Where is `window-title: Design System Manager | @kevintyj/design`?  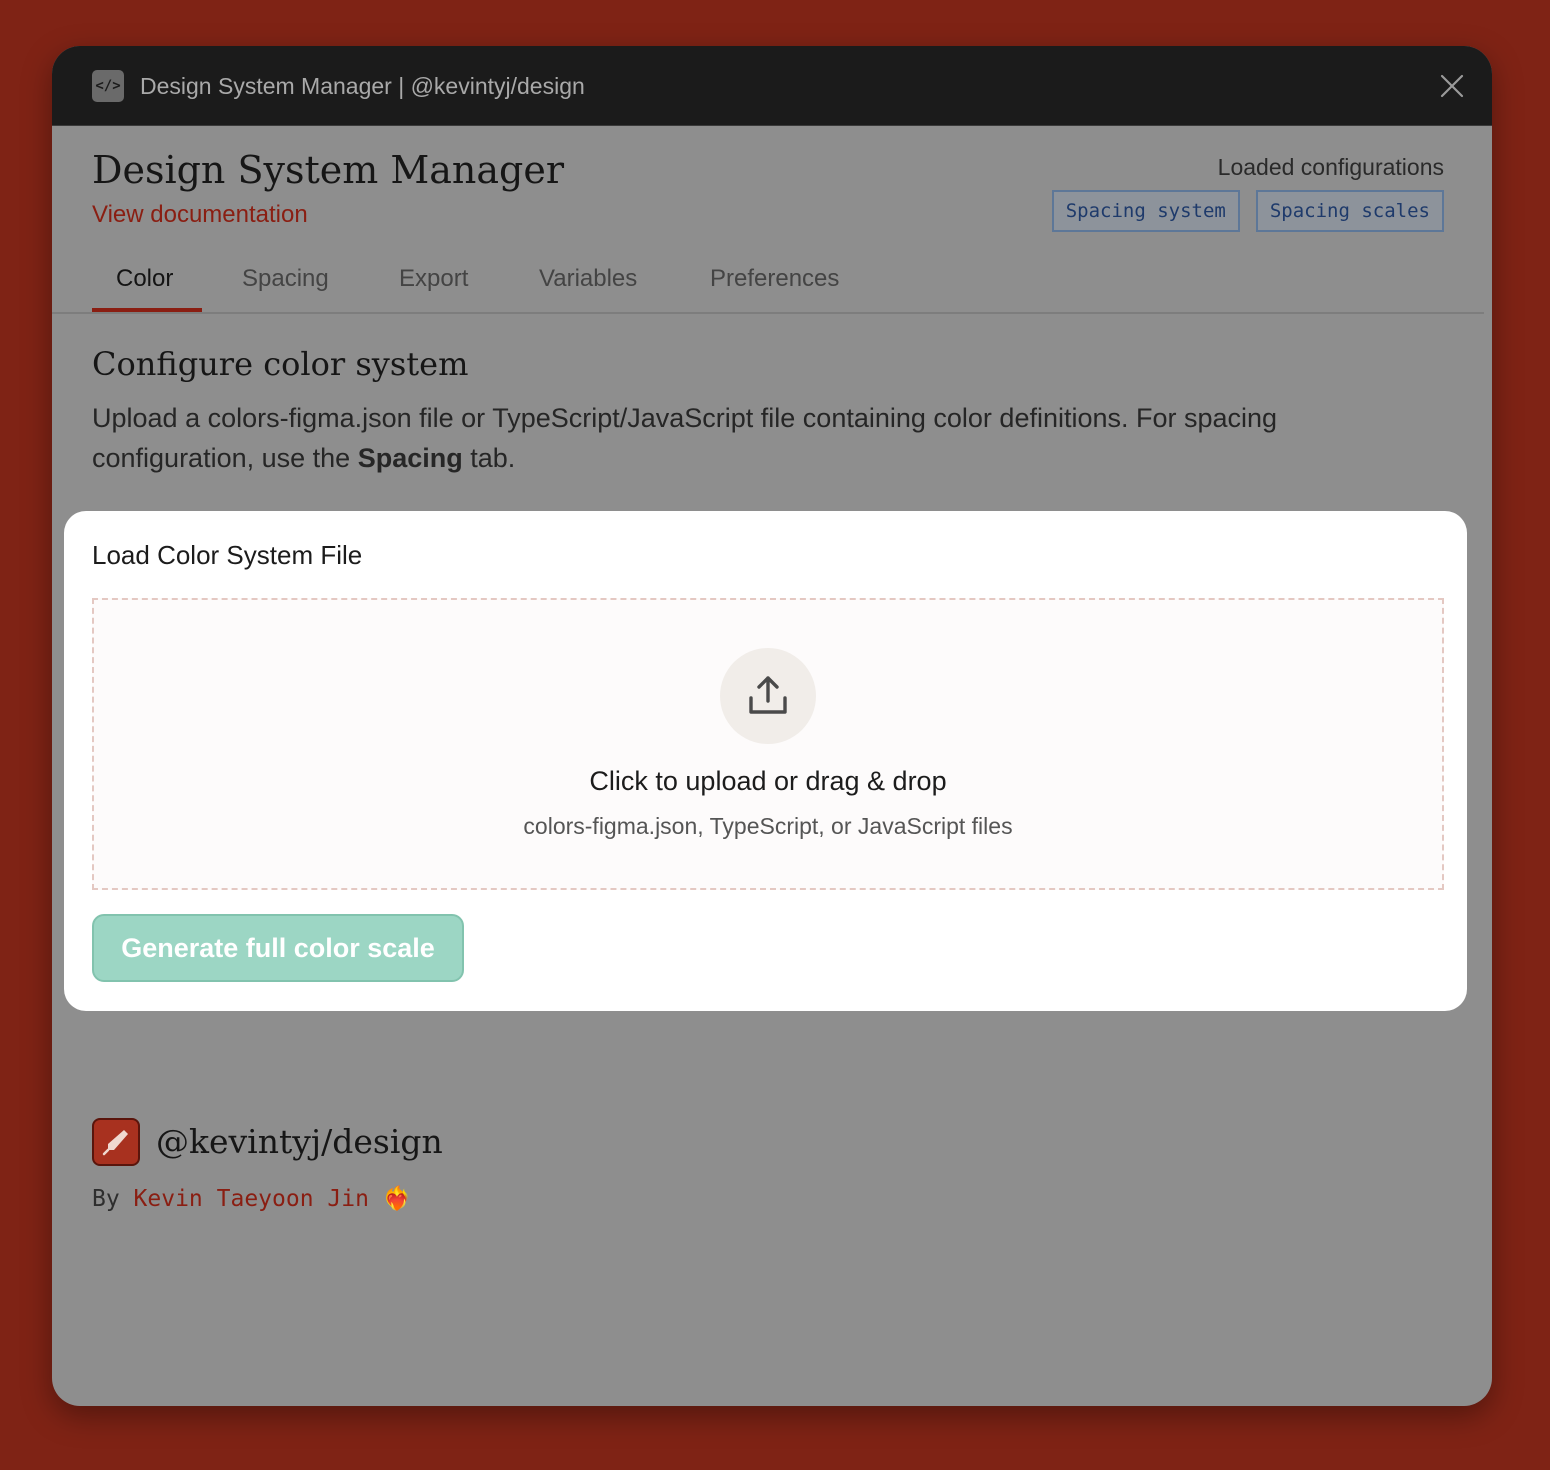
window-title: Design System Manager | @kevintyj/design is located at coordinates (362, 86).